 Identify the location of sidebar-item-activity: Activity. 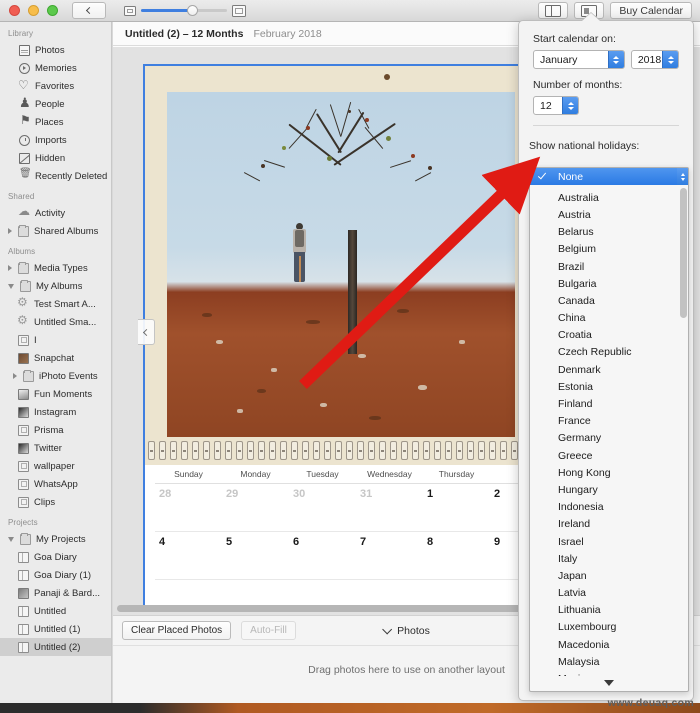
(55, 213).